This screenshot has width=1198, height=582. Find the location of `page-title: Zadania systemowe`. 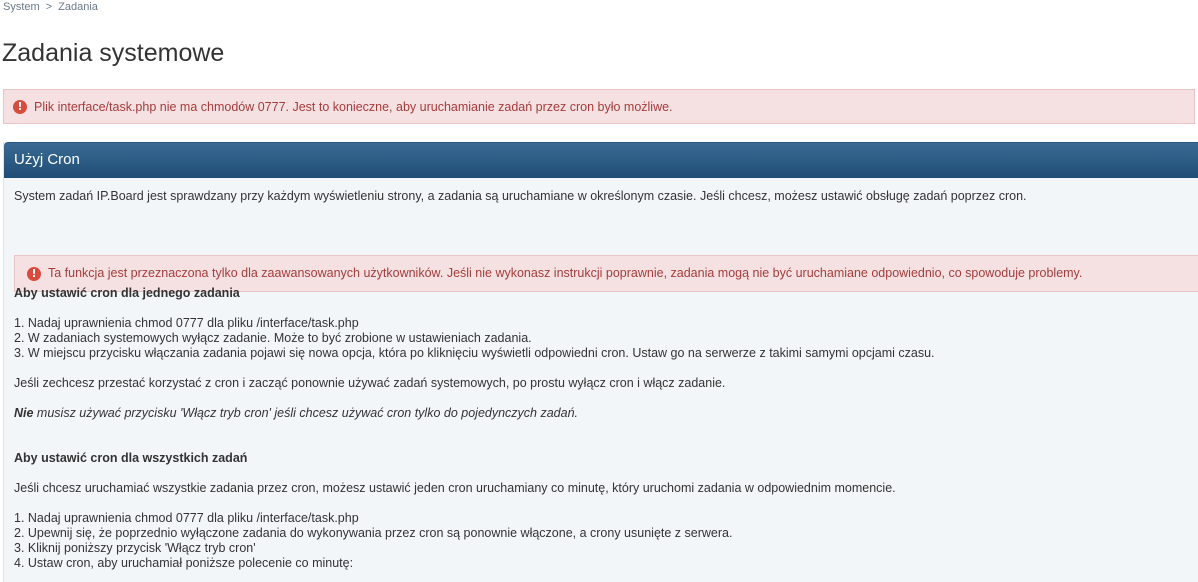

page-title: Zadania systemowe is located at coordinates (113, 53).